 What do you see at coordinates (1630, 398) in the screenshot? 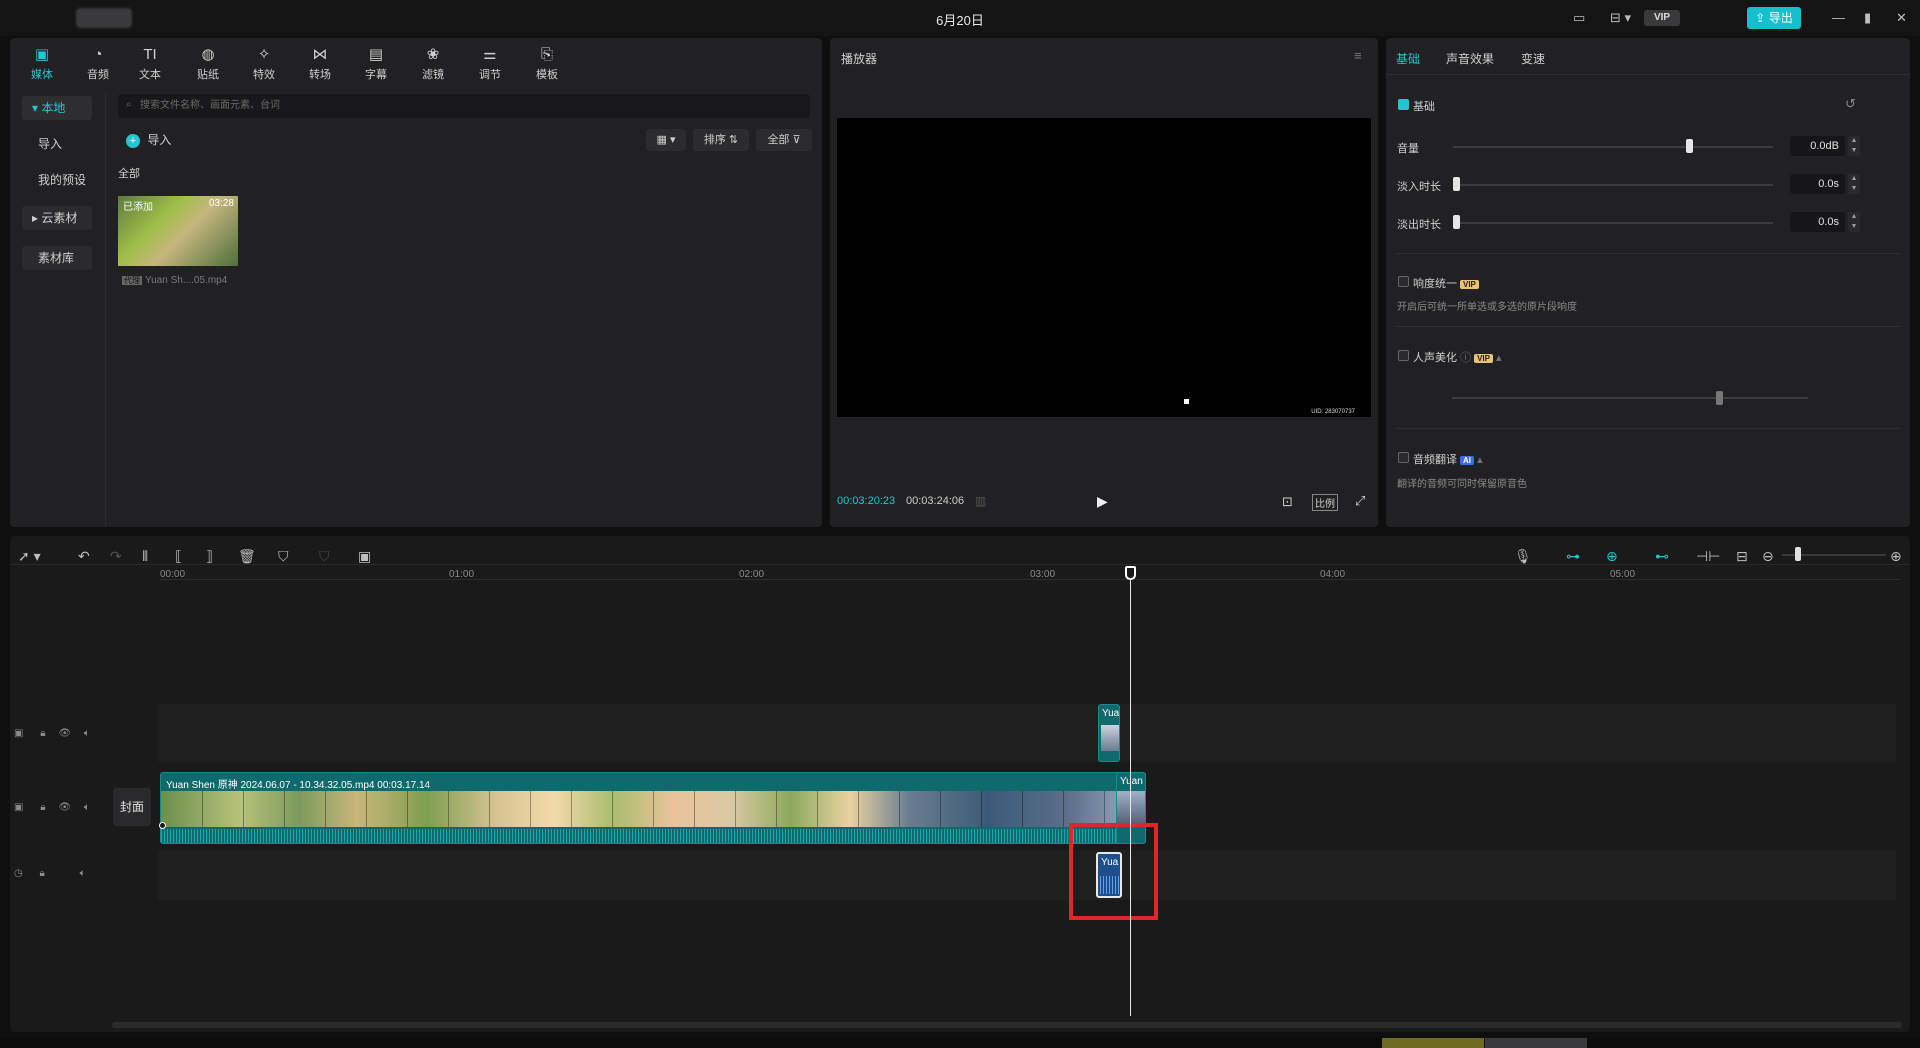
I see `voice-beauty-slider` at bounding box center [1630, 398].